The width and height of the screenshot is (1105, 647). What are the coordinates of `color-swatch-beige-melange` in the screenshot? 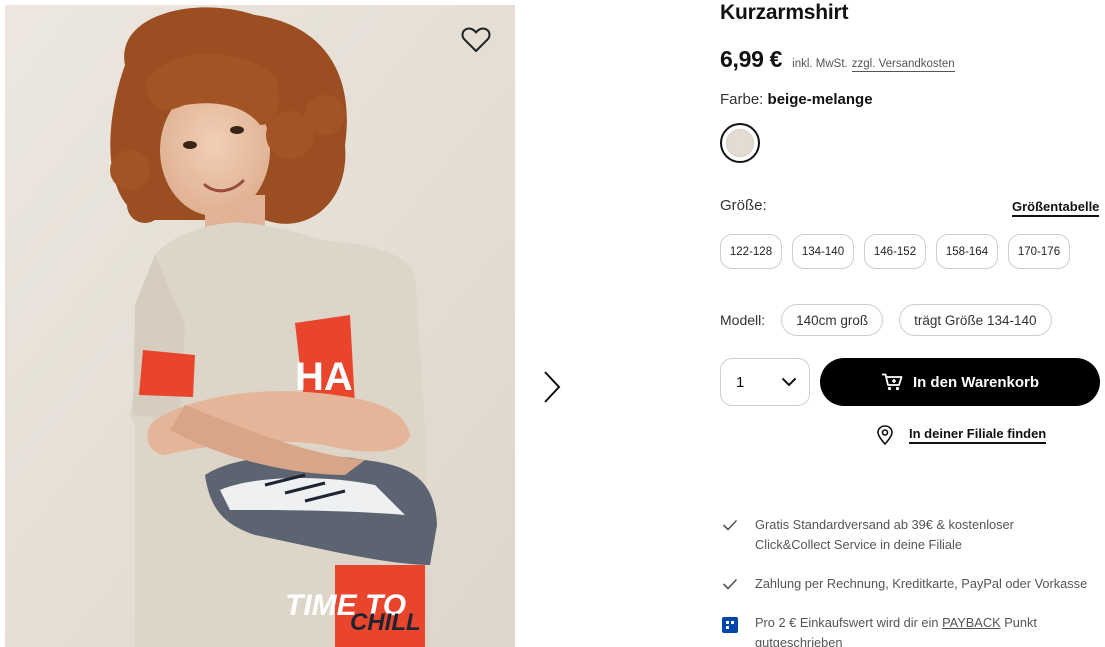 It's located at (740, 143).